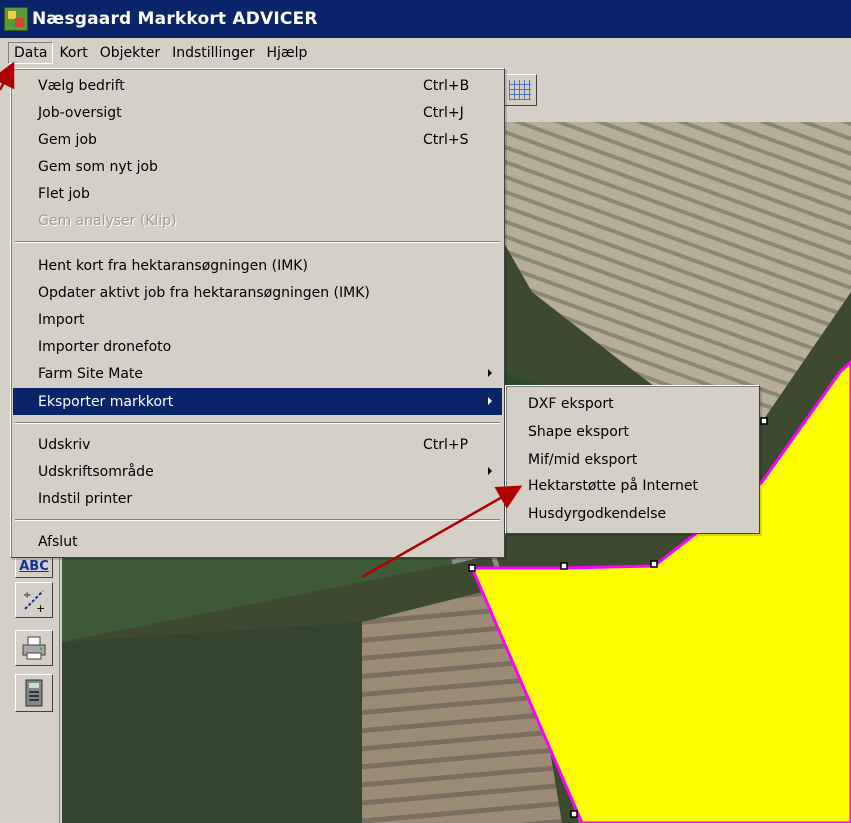  Describe the element at coordinates (81, 85) in the screenshot. I see `menu-item-label: Vælg bedrift` at that location.